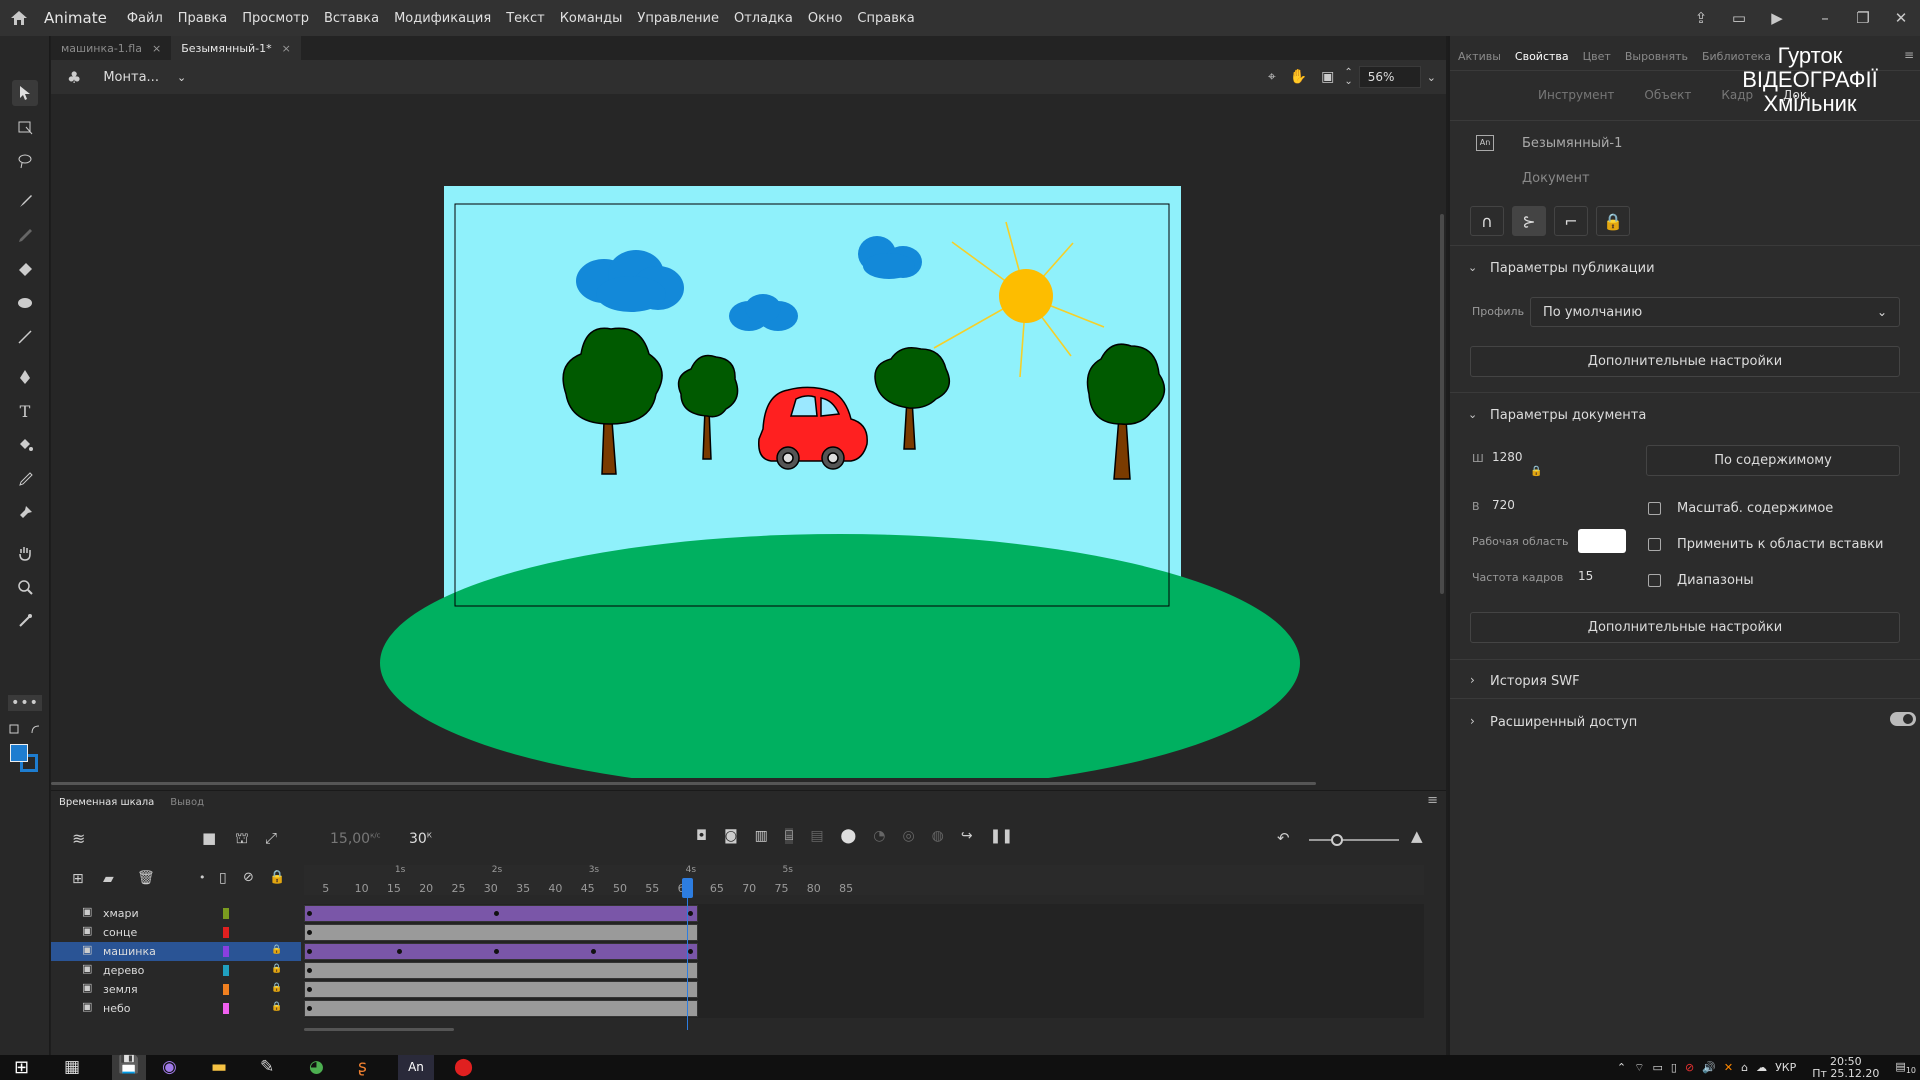 This screenshot has height=1080, width=1920. What do you see at coordinates (1568, 415) in the screenshot?
I see `doc-params-title: Параметры документа` at bounding box center [1568, 415].